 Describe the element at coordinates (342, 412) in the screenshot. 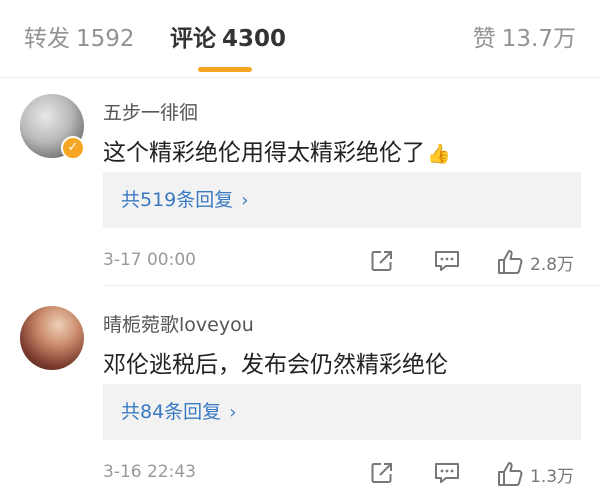

I see `view-replies-button: 共84条回复 ›` at that location.